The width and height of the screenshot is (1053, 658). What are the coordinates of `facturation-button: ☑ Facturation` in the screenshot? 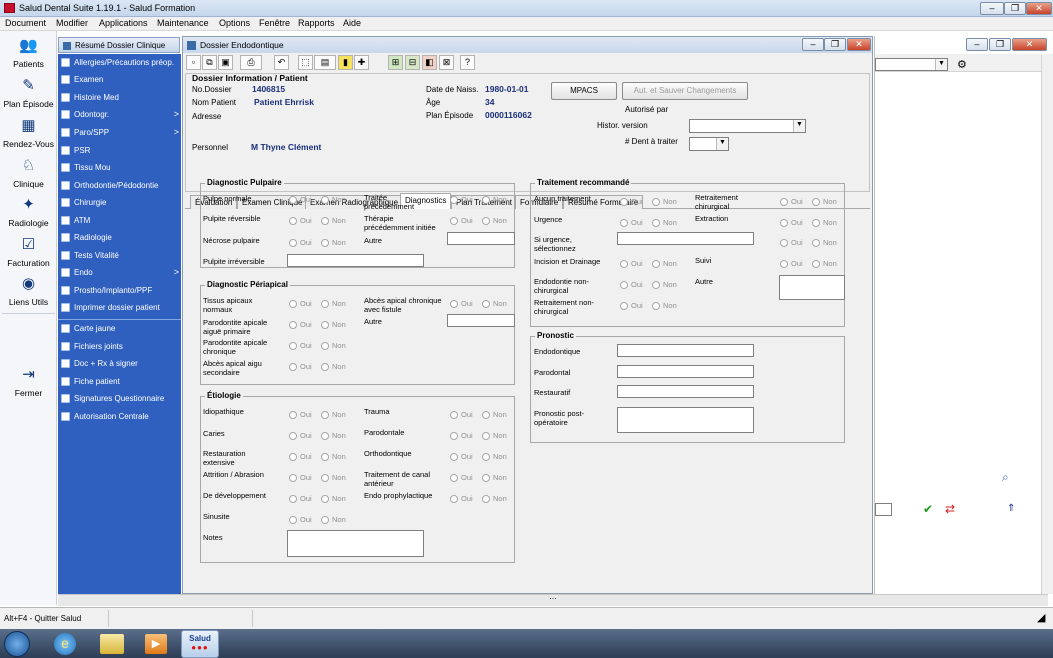 It's located at (28, 251).